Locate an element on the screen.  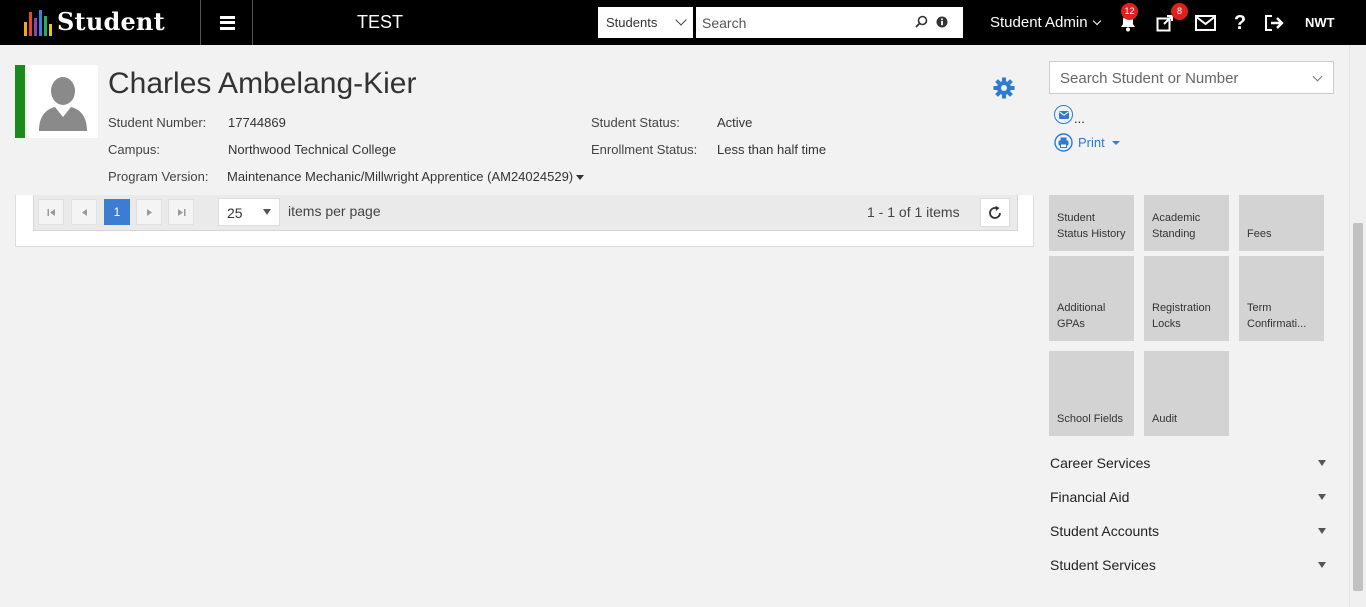
grid-pager: 1 25 items per page 1 - 1 of 1 items is located at coordinates (525, 213).